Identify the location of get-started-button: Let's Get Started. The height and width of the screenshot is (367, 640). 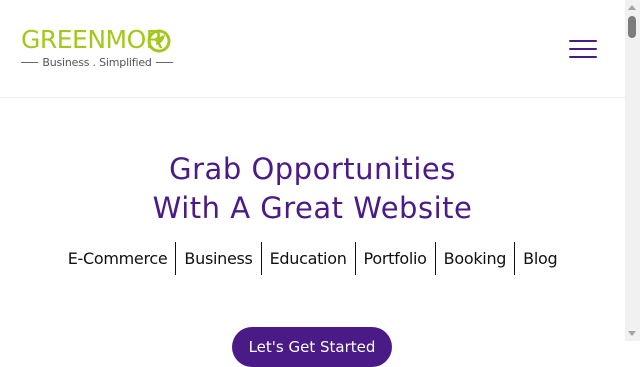
(312, 347).